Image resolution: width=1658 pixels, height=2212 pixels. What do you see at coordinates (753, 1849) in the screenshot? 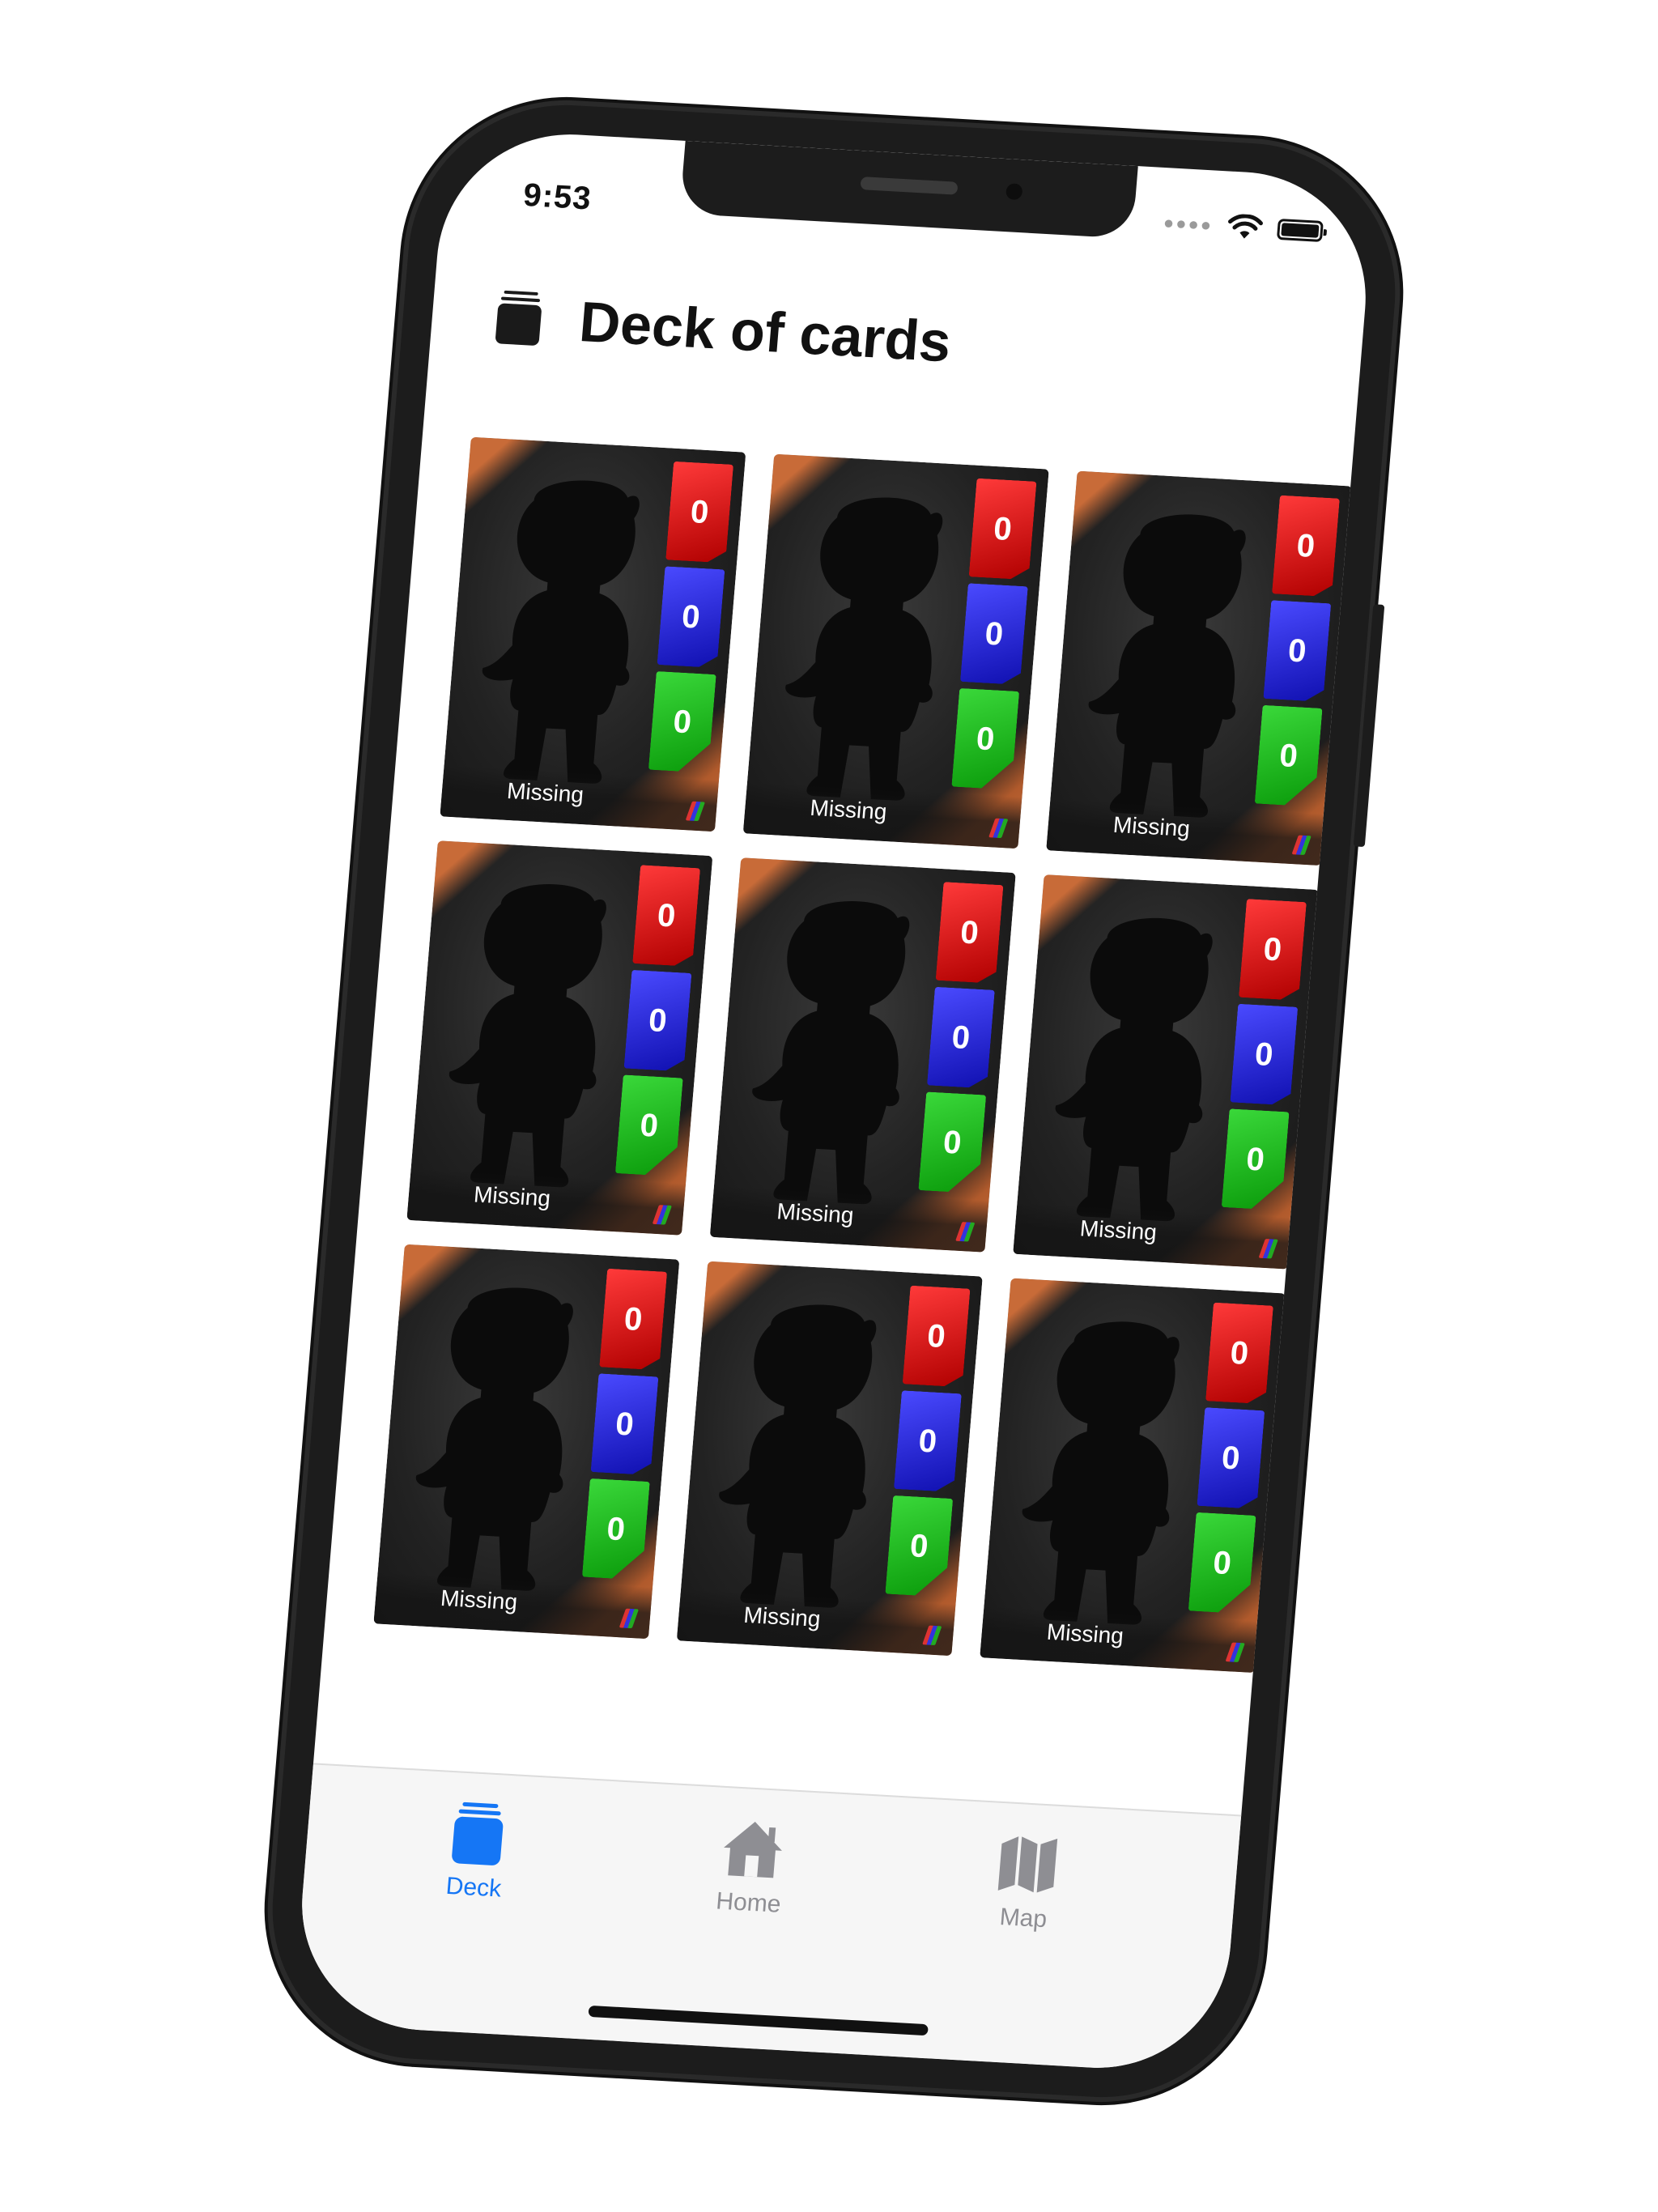
I see `house-icon` at bounding box center [753, 1849].